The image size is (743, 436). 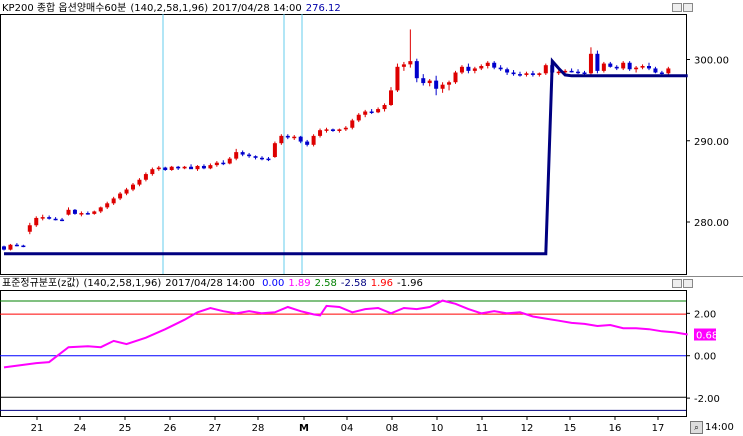 What do you see at coordinates (658, 428) in the screenshot?
I see `x-tick-label: 17` at bounding box center [658, 428].